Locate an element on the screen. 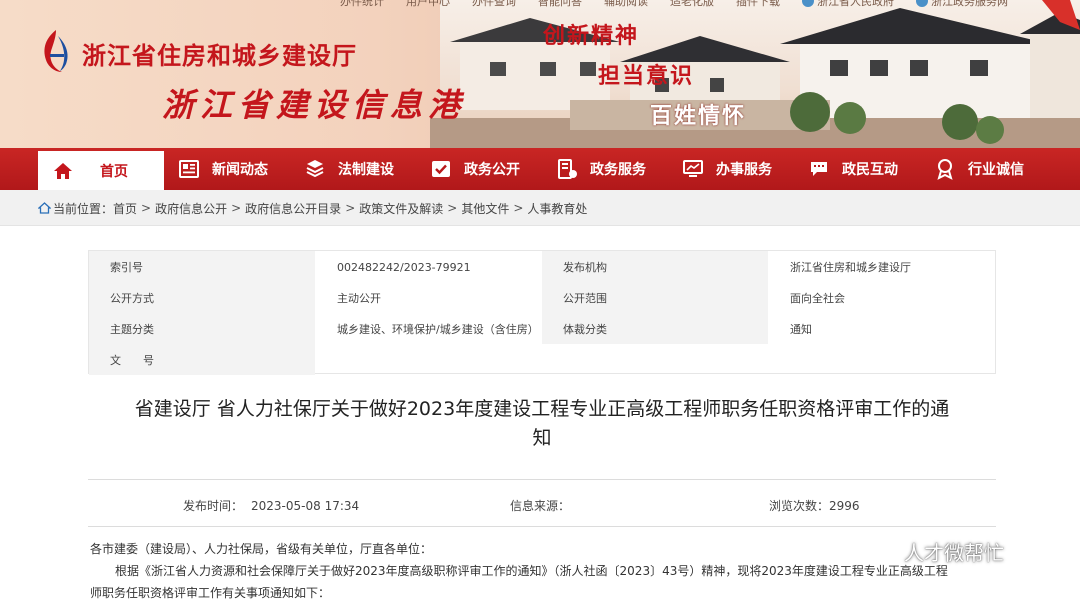  banner-houses-image is located at coordinates (755, 74).